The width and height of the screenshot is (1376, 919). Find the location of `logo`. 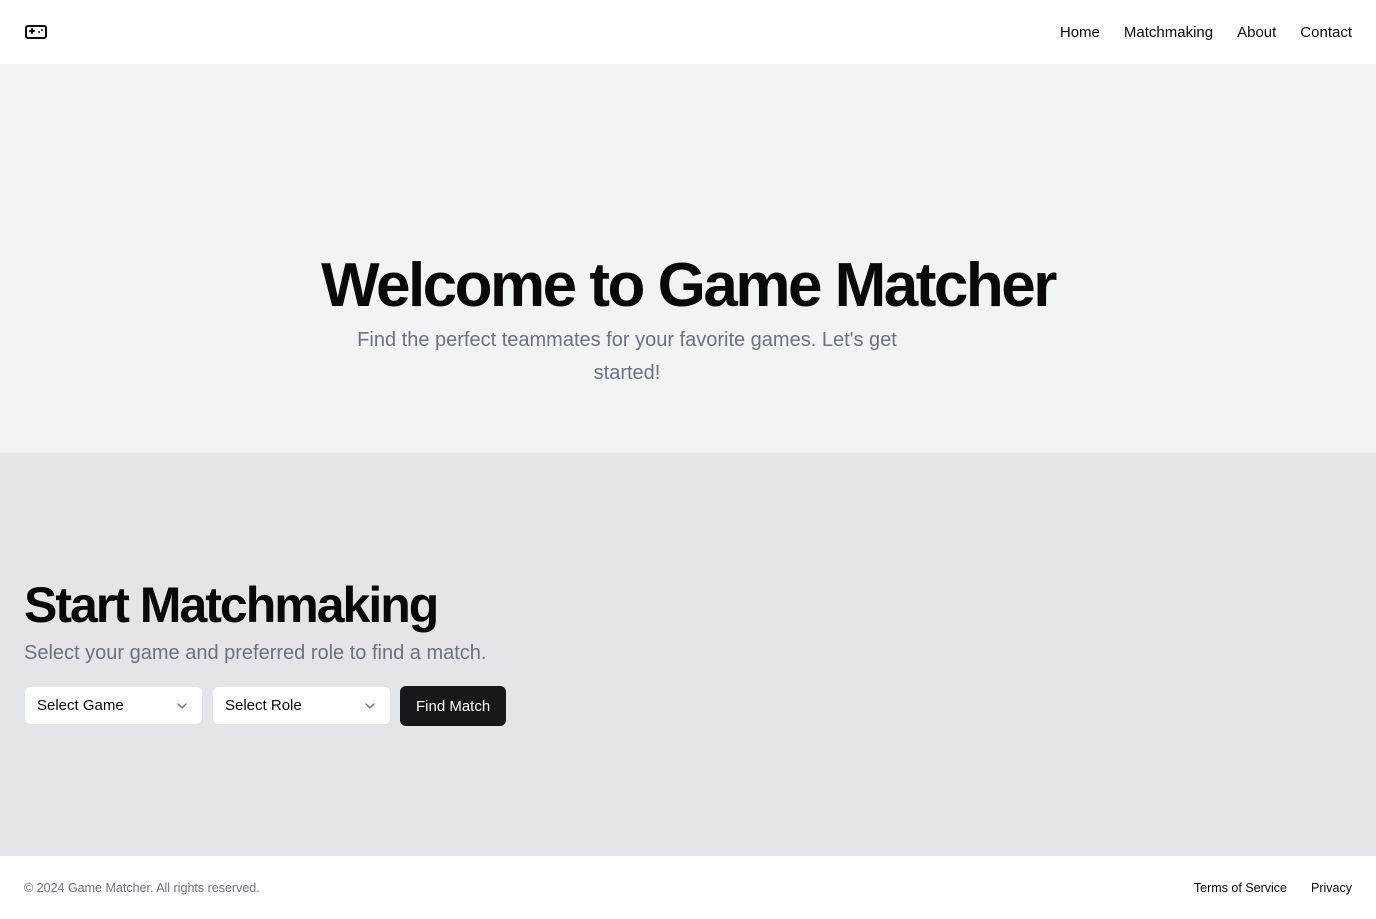

logo is located at coordinates (36, 32).